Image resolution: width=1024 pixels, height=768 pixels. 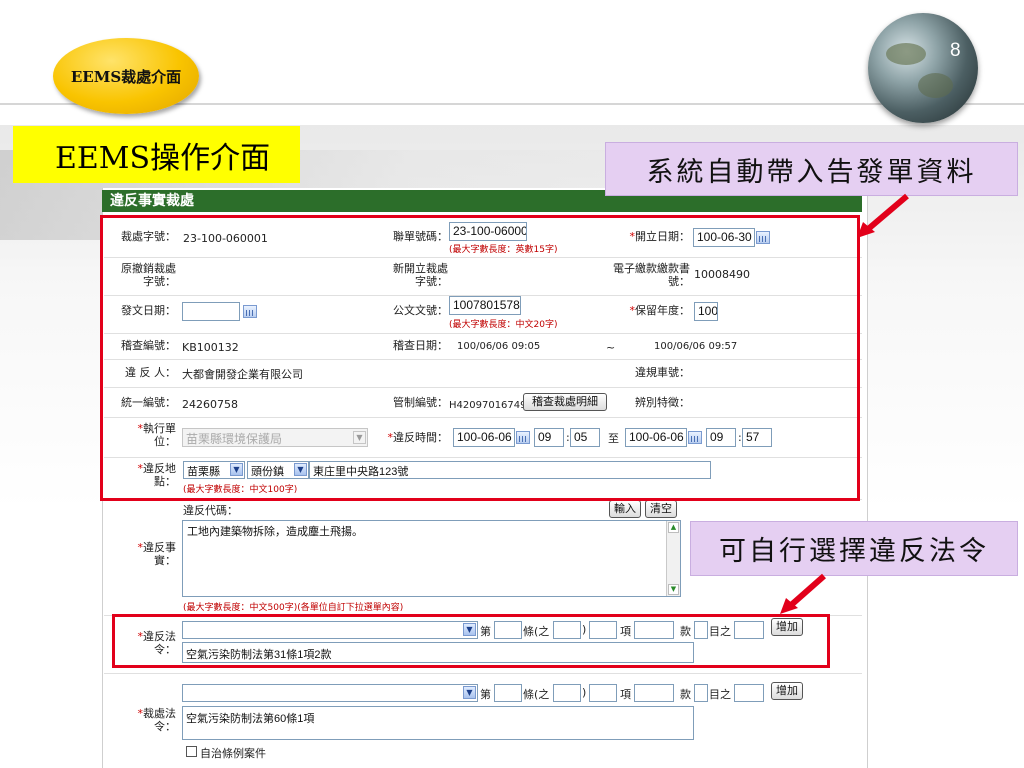 I want to click on self-rule-label: 自治條例案件, so click(x=233, y=753).